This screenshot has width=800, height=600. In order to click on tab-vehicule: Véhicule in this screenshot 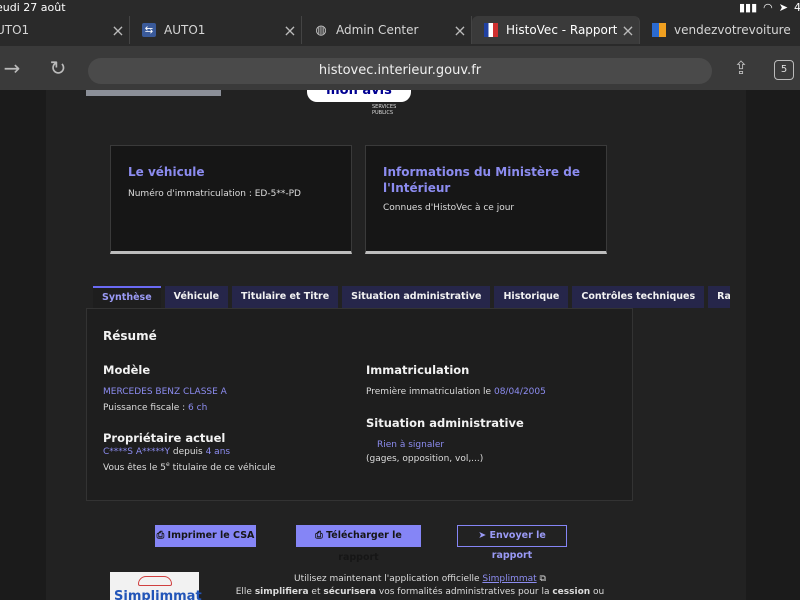, I will do `click(196, 297)`.